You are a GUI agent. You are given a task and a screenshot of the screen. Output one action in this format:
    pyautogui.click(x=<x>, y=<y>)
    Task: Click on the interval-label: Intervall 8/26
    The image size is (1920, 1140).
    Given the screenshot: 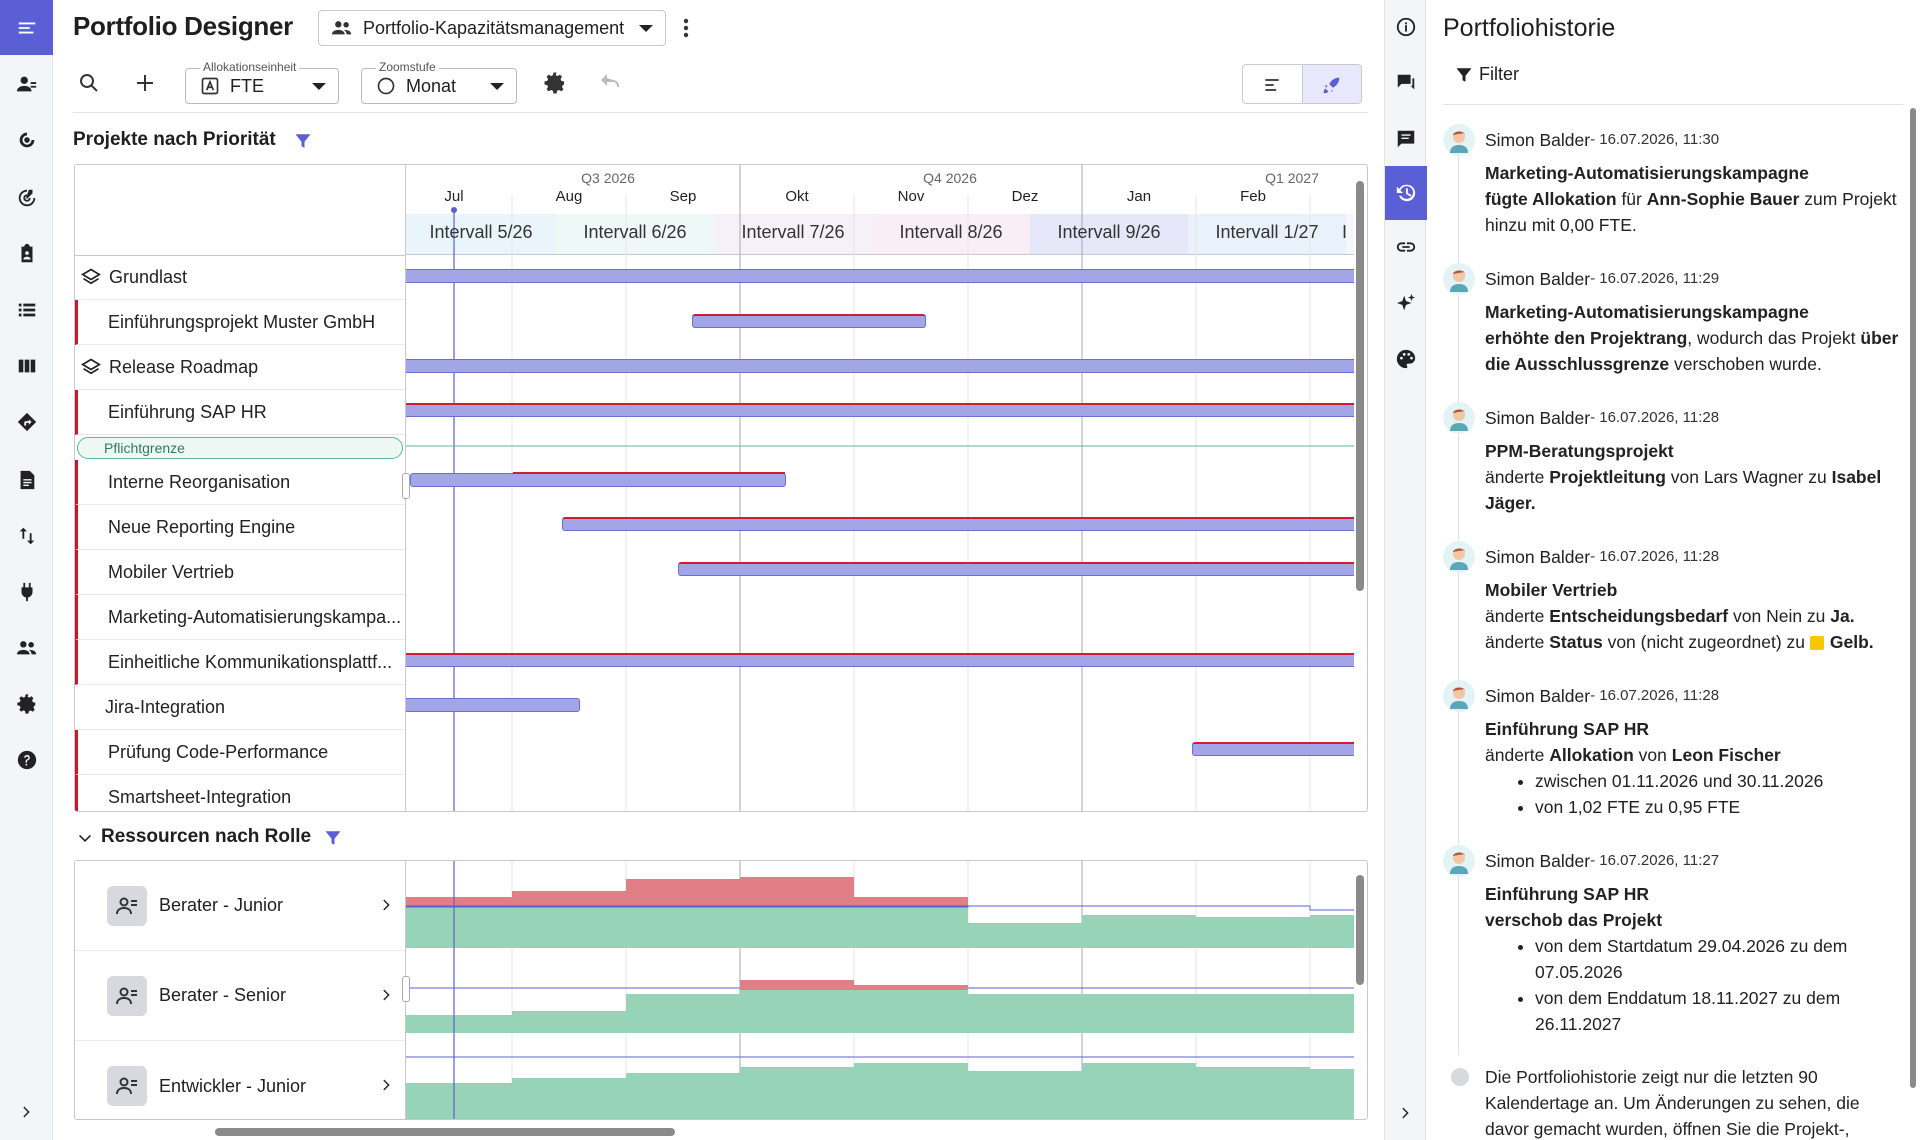 What is the action you would take?
    pyautogui.click(x=951, y=232)
    